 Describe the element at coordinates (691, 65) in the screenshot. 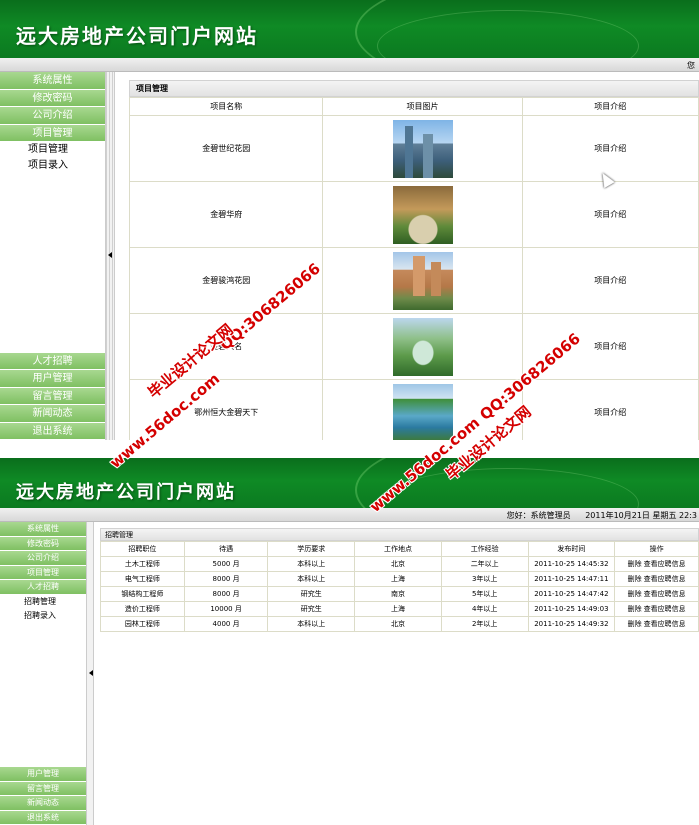

I see `greeting-text: 您` at that location.